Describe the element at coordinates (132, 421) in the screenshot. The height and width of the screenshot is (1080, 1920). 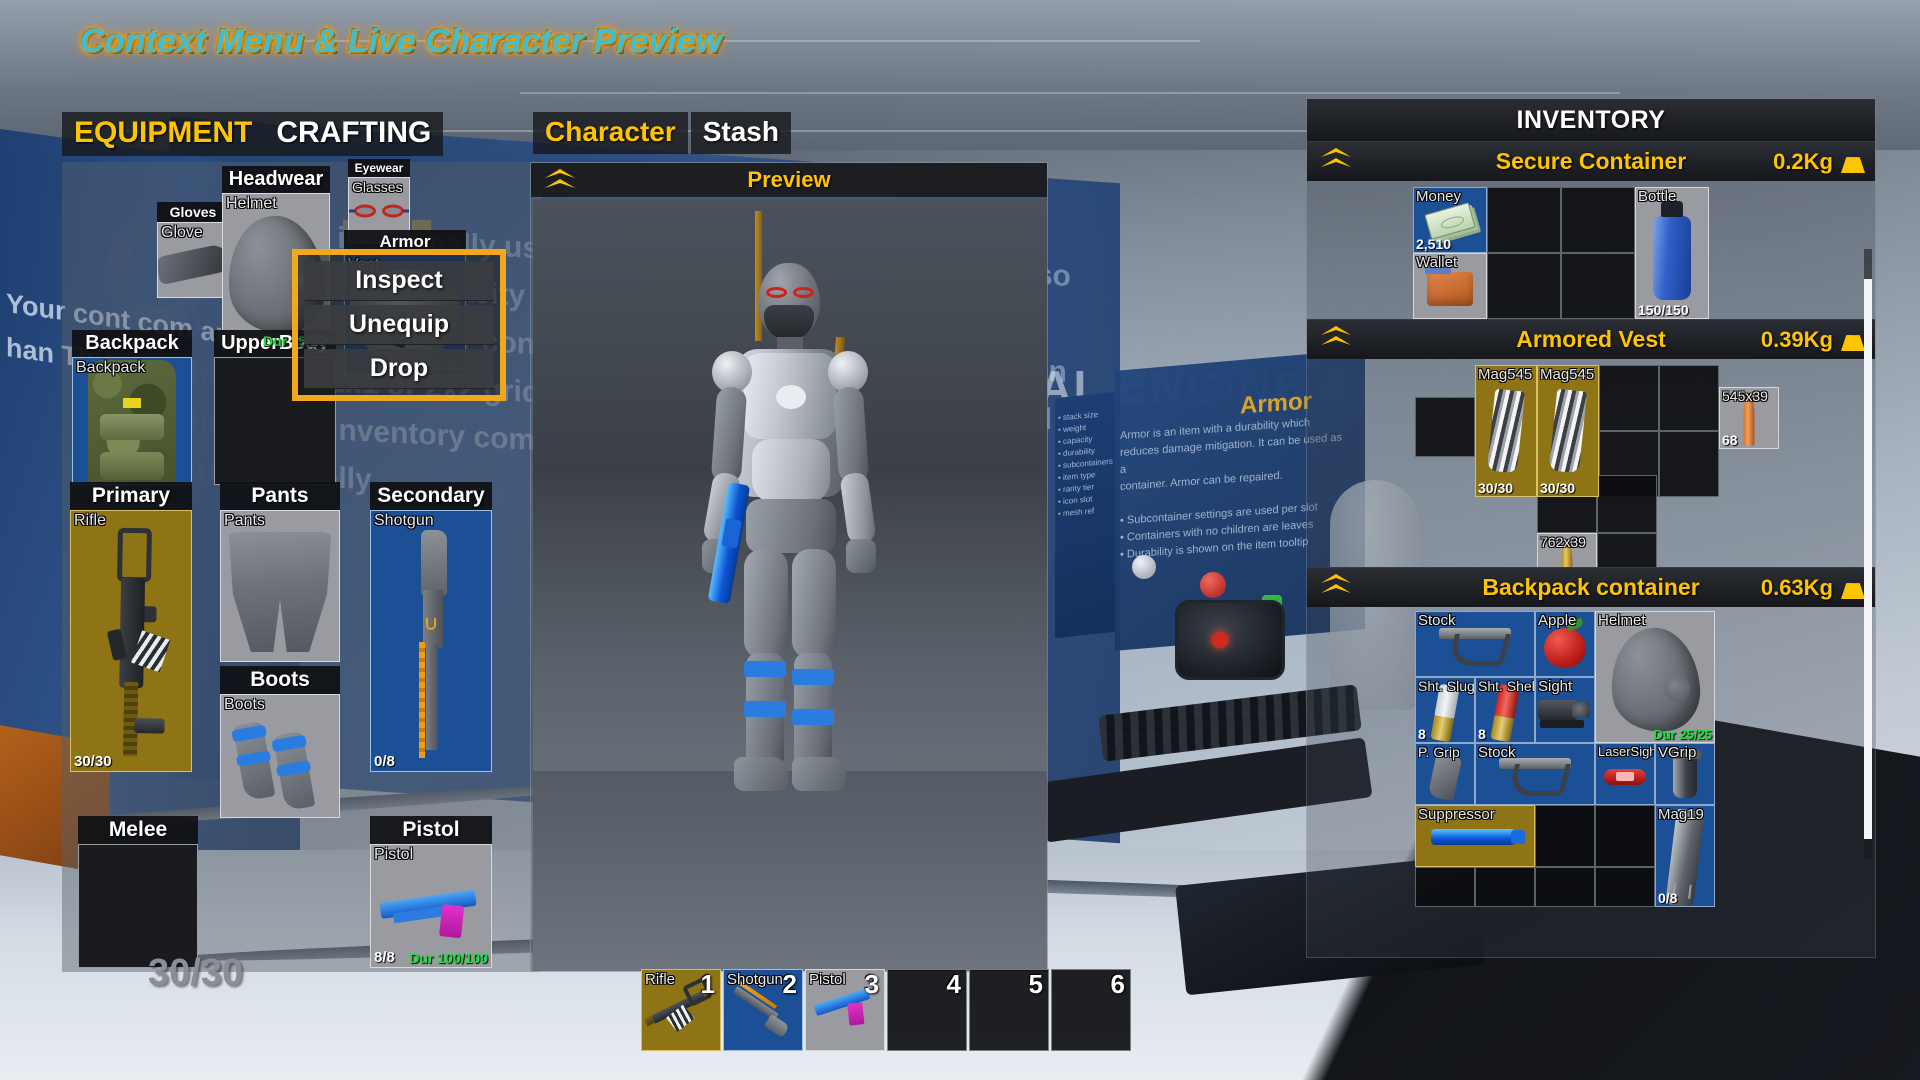
I see `slot-box-backpack: Backpack` at that location.